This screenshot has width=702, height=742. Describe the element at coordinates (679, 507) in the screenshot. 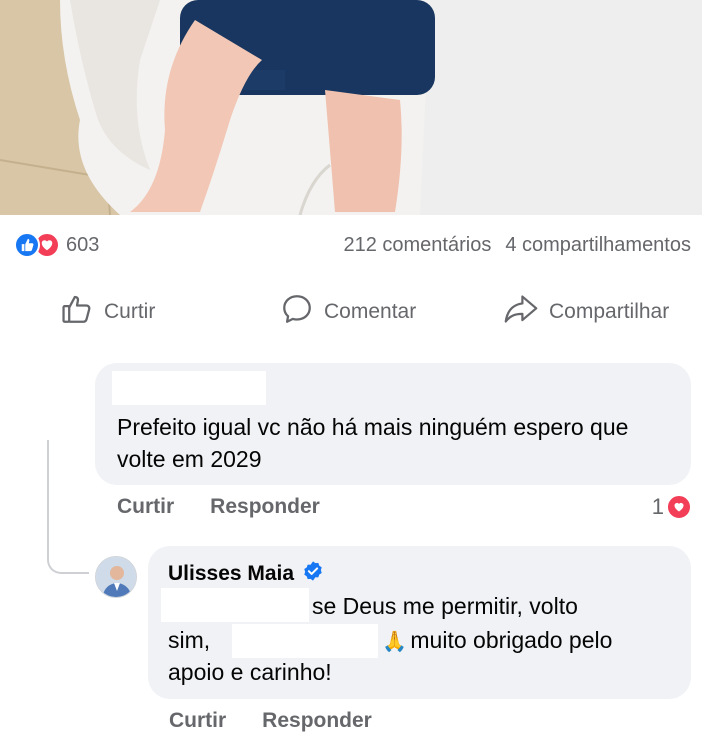

I see `heart-icon` at that location.